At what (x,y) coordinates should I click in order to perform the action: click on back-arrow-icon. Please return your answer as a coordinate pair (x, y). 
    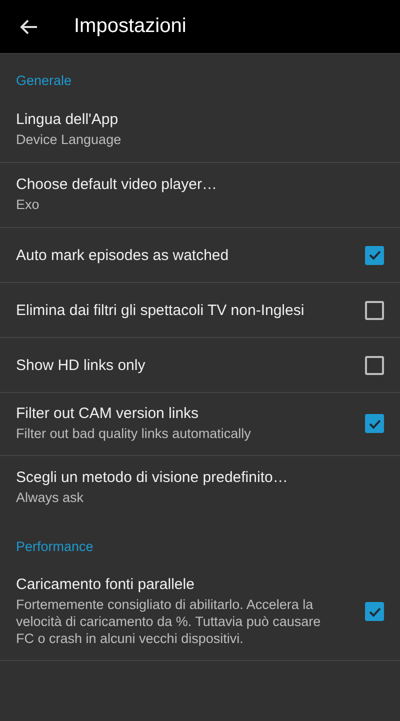
    Looking at the image, I should click on (29, 26).